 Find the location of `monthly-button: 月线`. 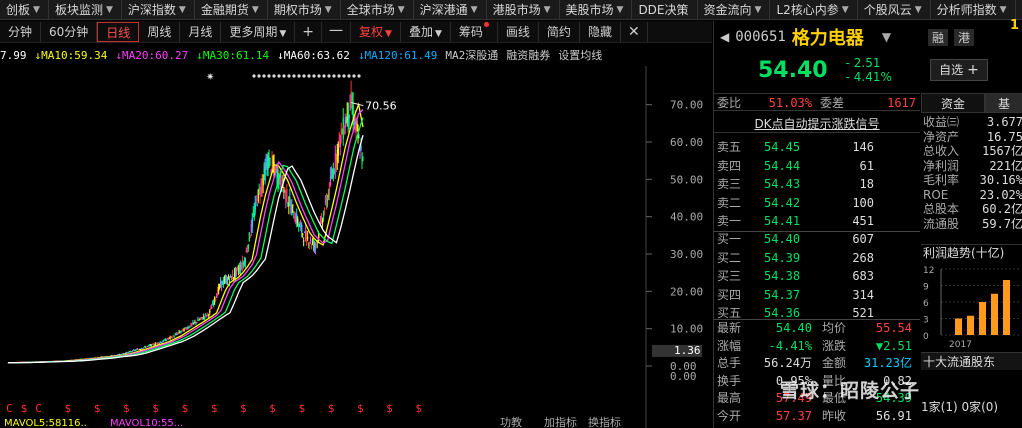

monthly-button: 月线 is located at coordinates (201, 31).